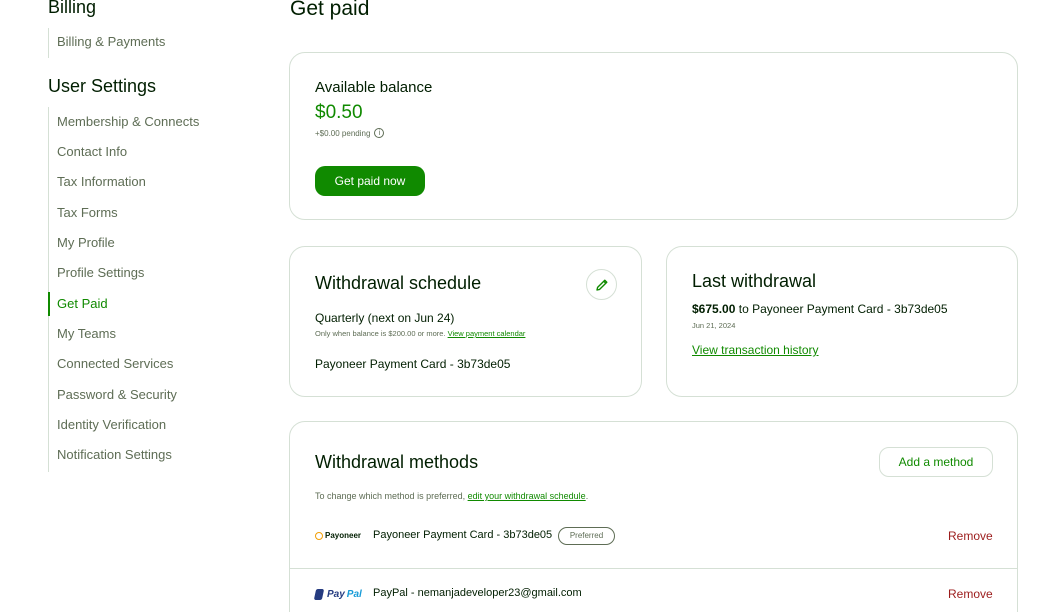 The height and width of the screenshot is (612, 1044). Describe the element at coordinates (149, 152) in the screenshot. I see `sidebar-item-contact-info: Contact Info` at that location.